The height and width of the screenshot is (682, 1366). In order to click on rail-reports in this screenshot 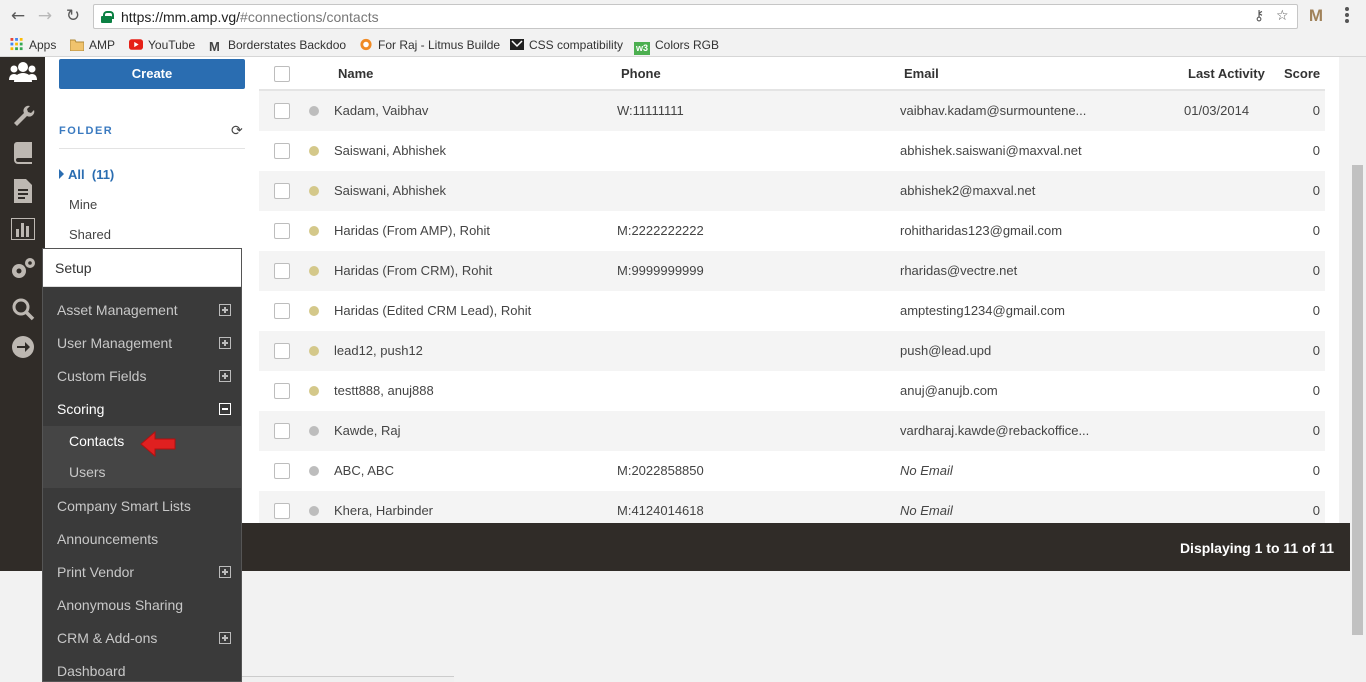, I will do `click(22, 229)`.